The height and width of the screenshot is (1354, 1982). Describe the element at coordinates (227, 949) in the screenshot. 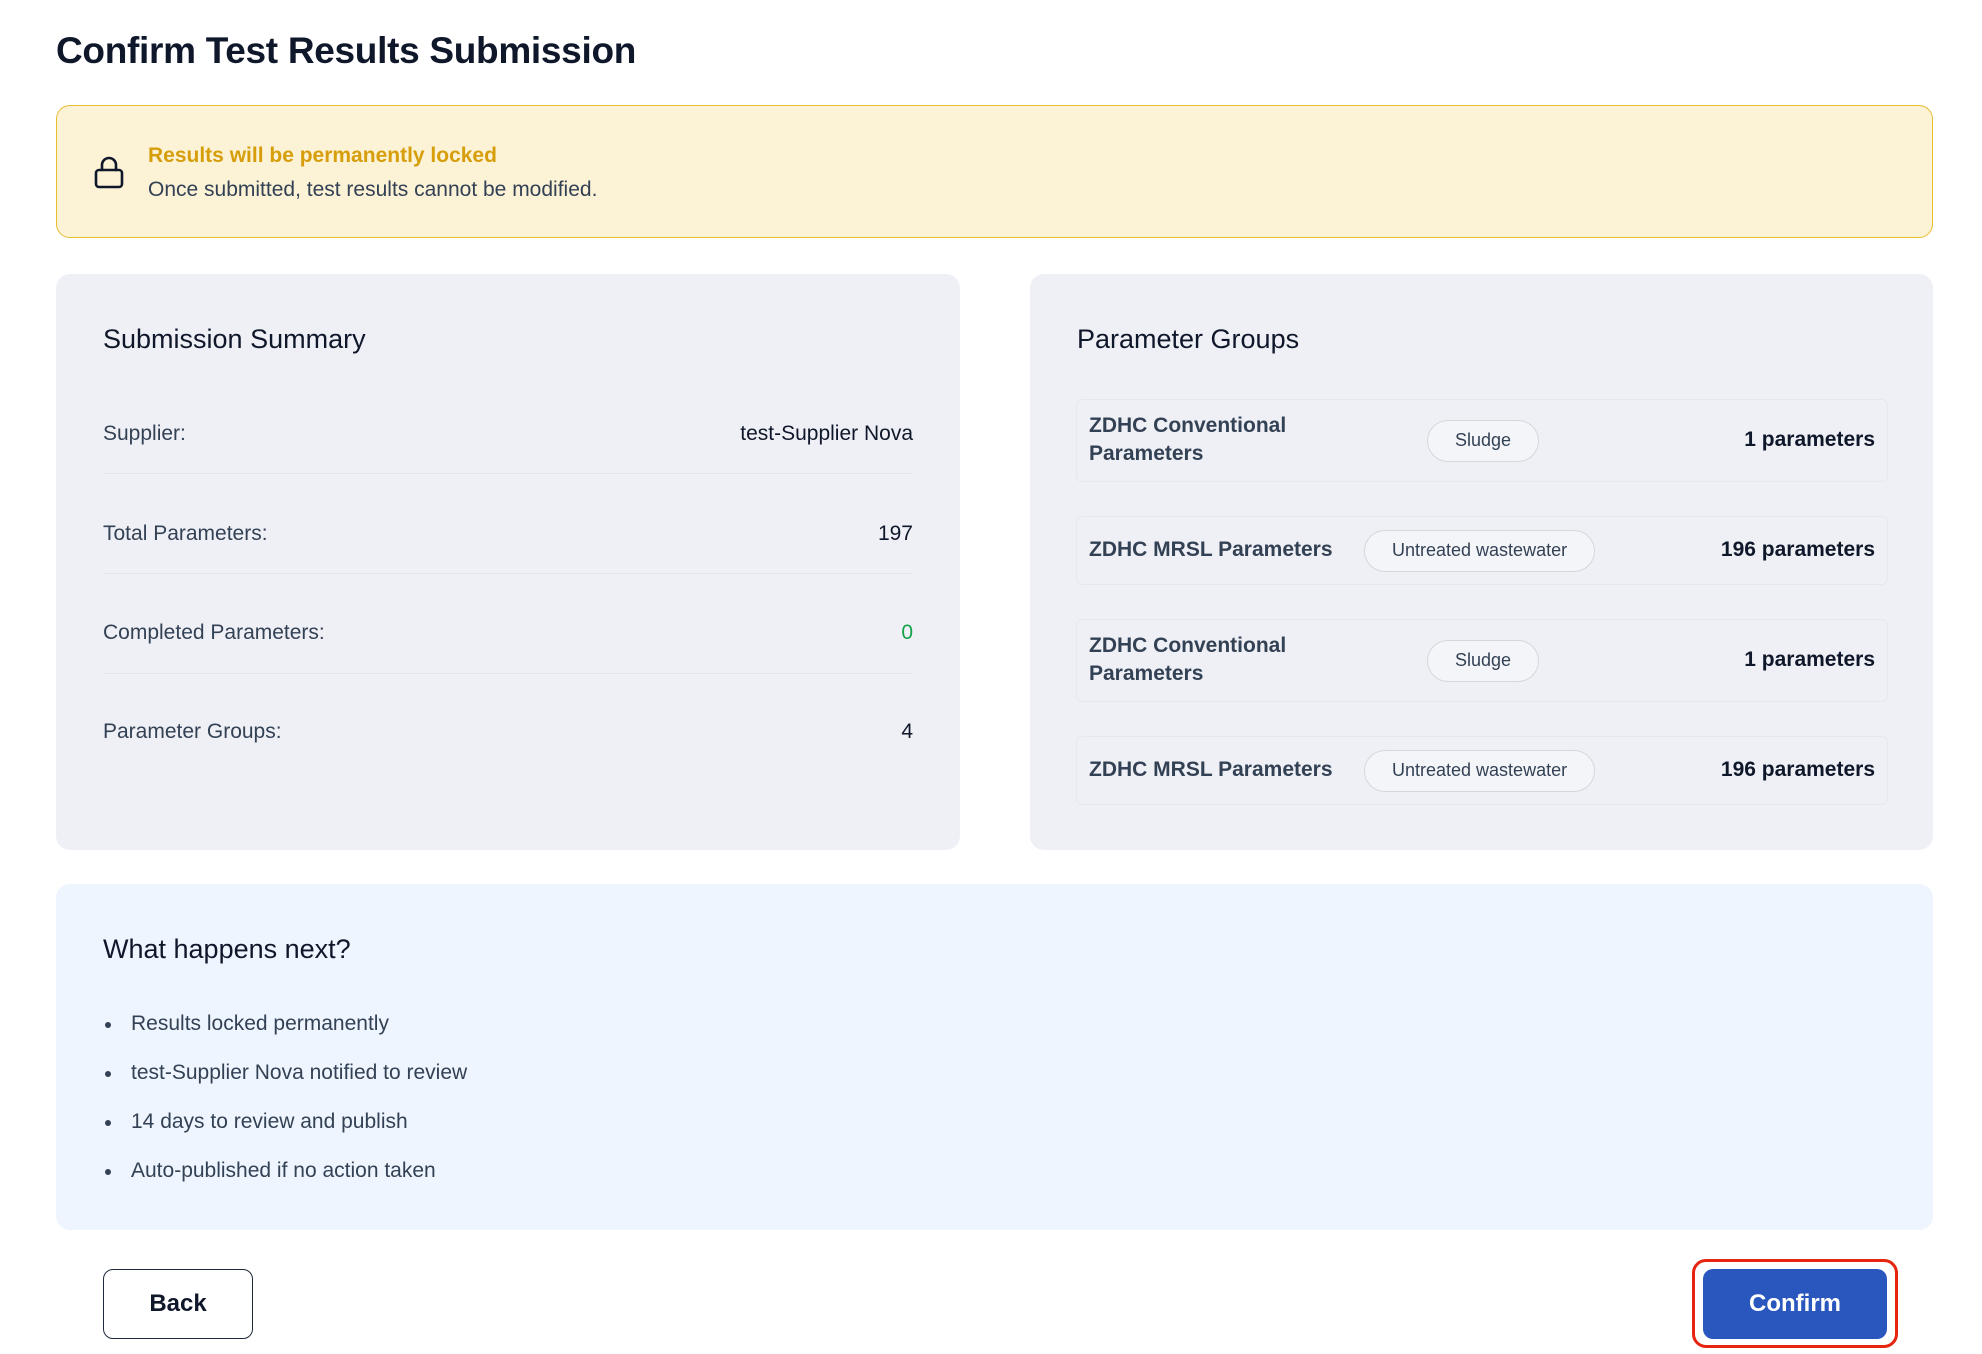

I see `next-title: What happens next?` at that location.